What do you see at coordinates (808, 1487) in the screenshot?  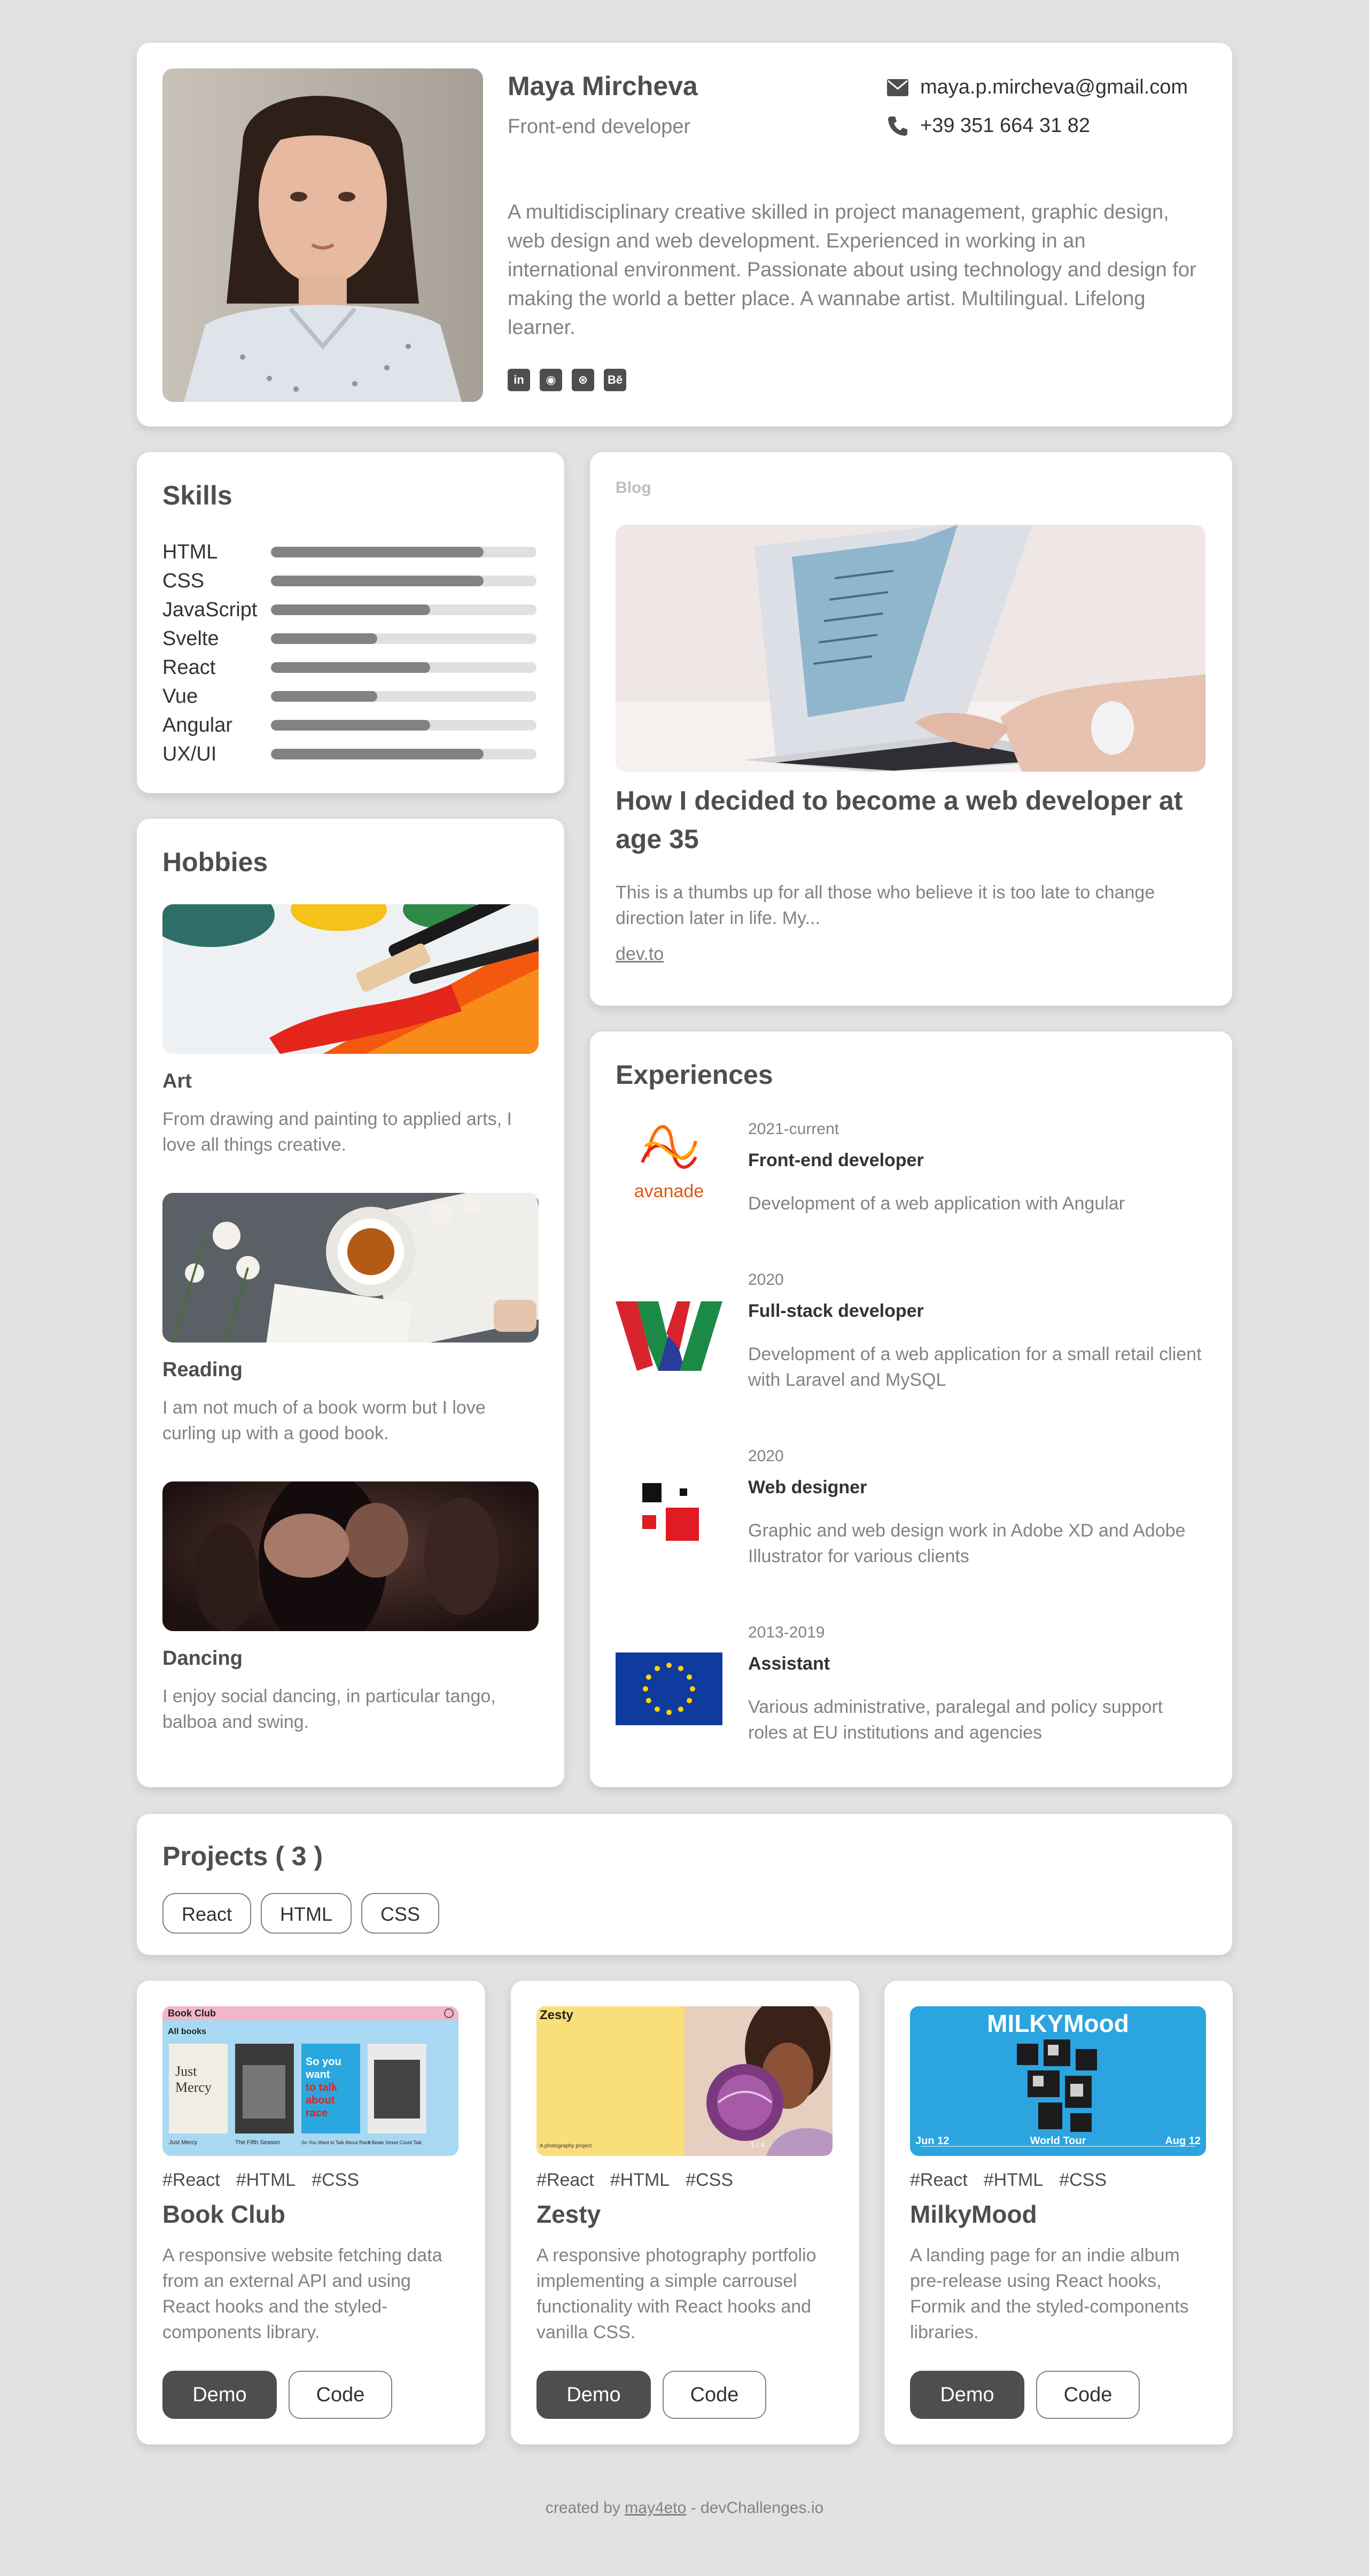 I see `experience-title: Web designer` at bounding box center [808, 1487].